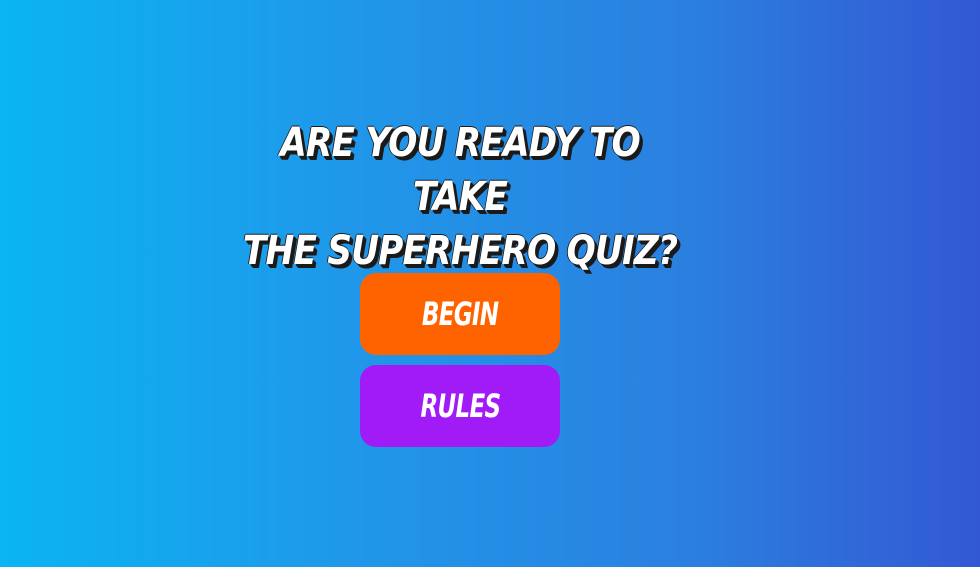 Image resolution: width=980 pixels, height=567 pixels. I want to click on rules-button: RULES, so click(460, 406).